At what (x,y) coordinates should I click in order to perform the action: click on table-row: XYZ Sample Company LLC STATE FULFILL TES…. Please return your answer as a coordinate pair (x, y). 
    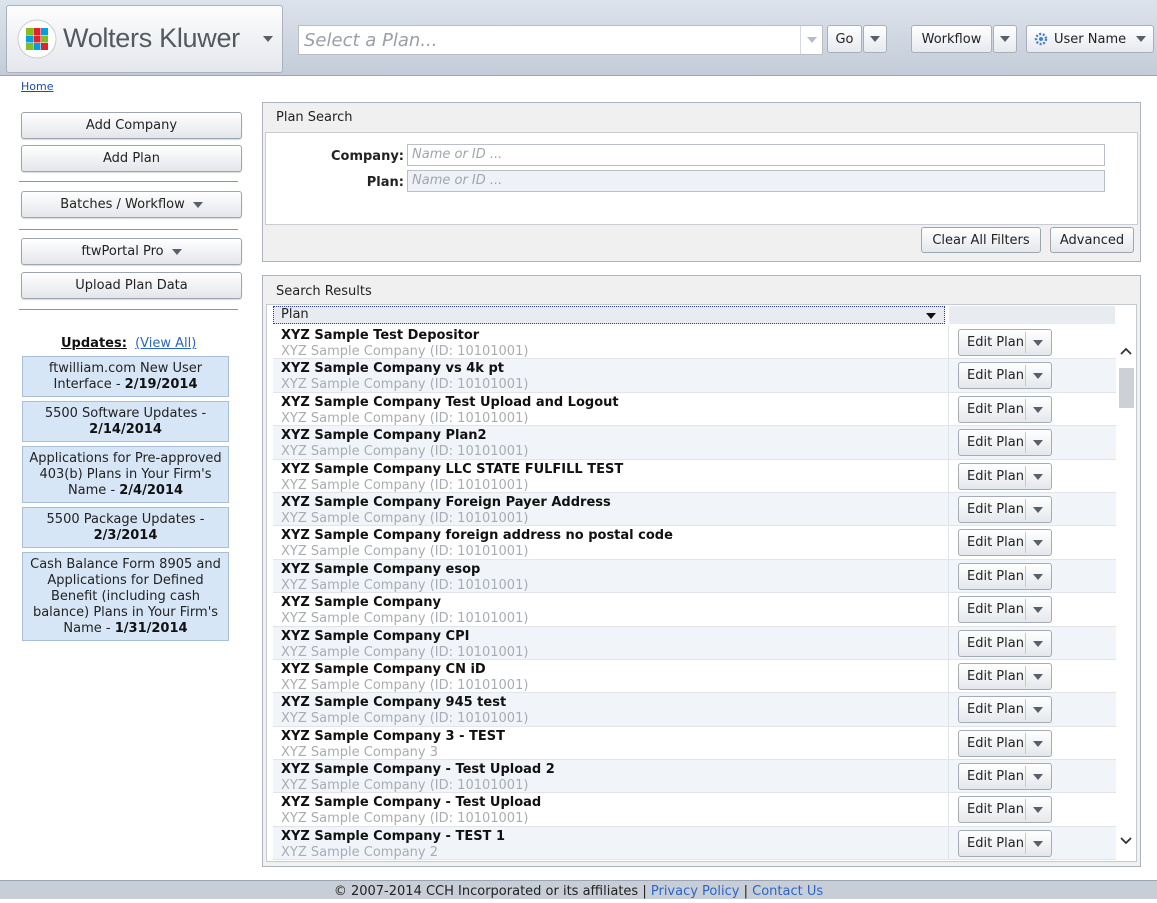
    Looking at the image, I should click on (694, 476).